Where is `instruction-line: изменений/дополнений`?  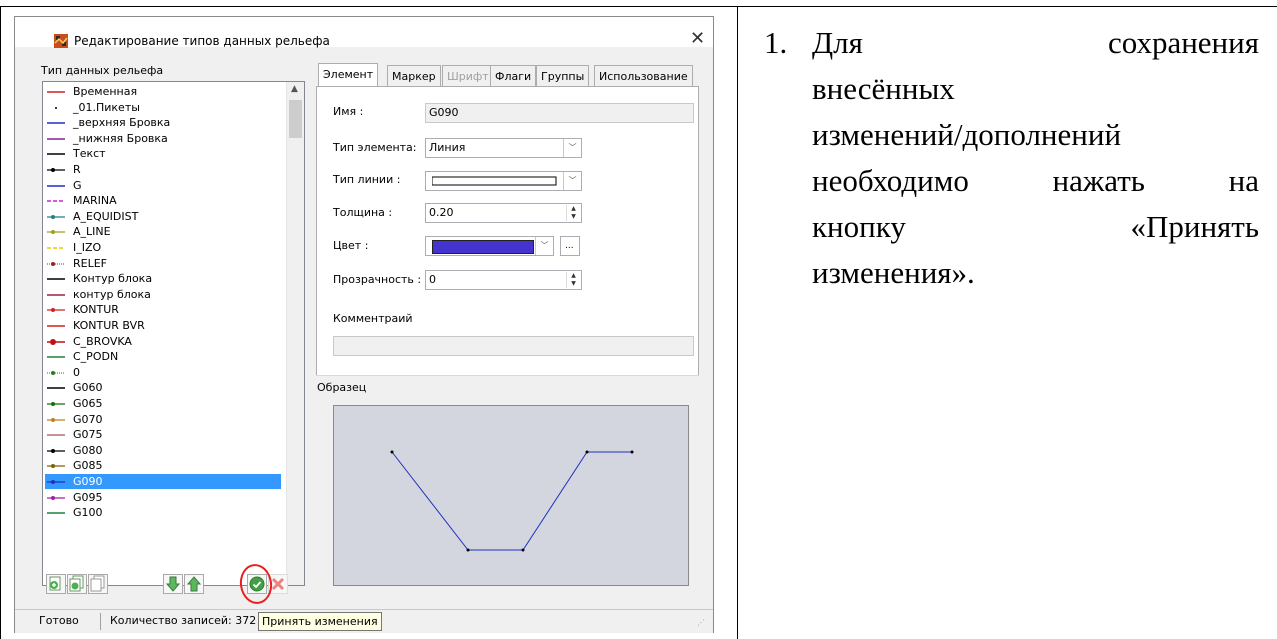 instruction-line: изменений/дополнений is located at coordinates (966, 135).